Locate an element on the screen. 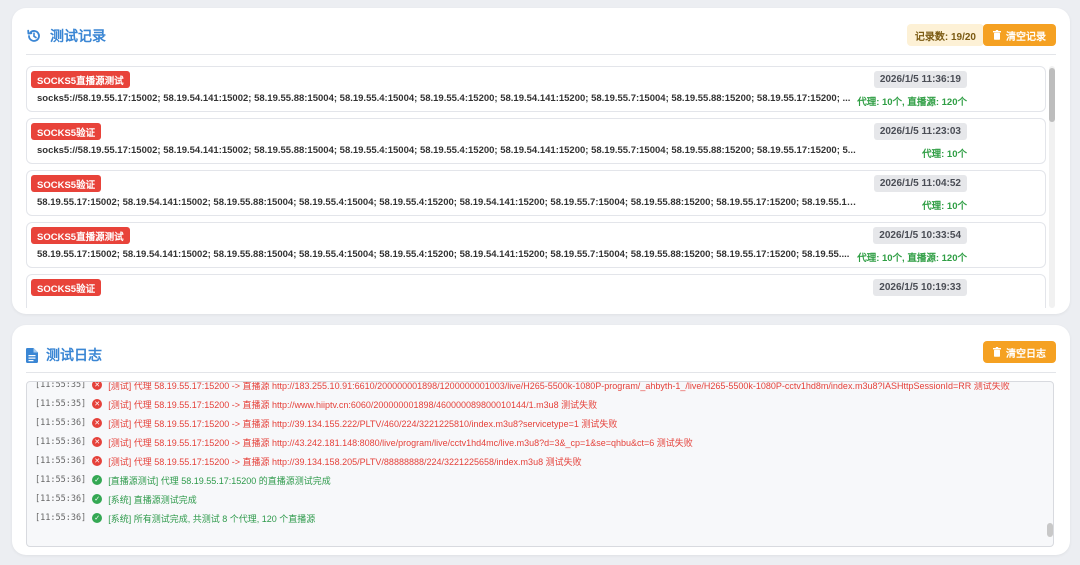 Image resolution: width=1080 pixels, height=565 pixels. records-scrollbar is located at coordinates (1052, 187).